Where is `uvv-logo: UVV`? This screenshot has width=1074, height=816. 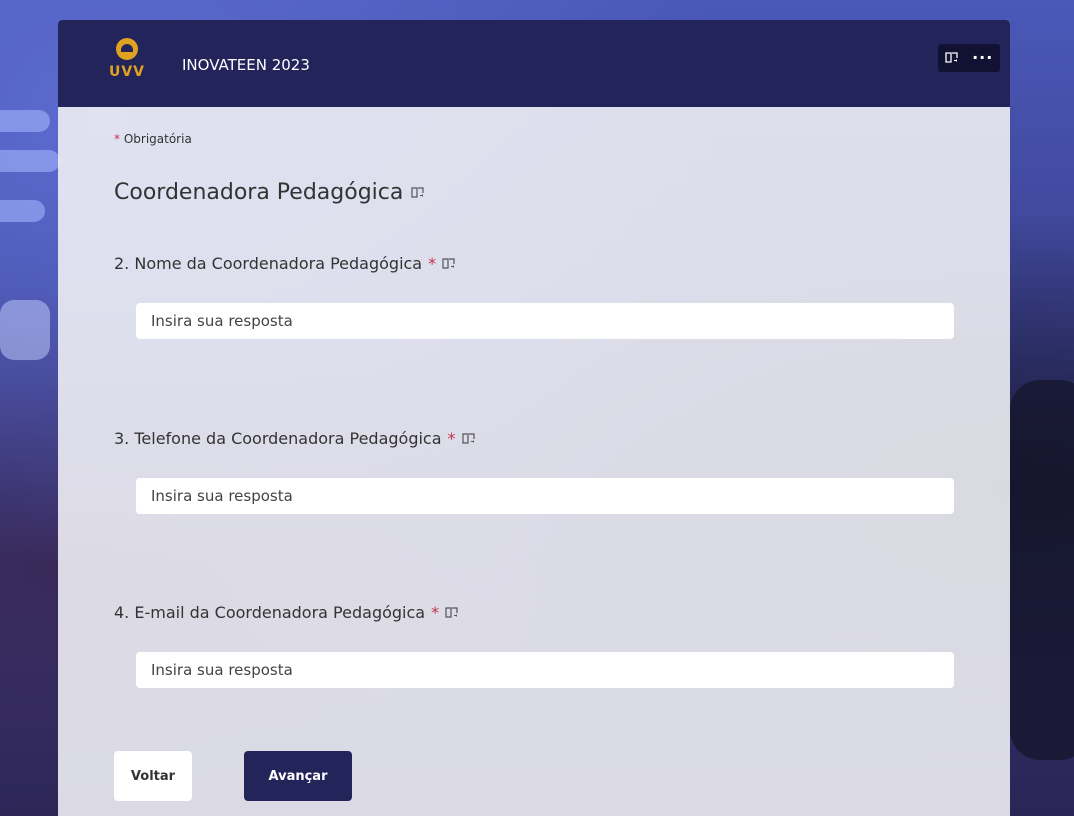
uvv-logo: UVV is located at coordinates (127, 64).